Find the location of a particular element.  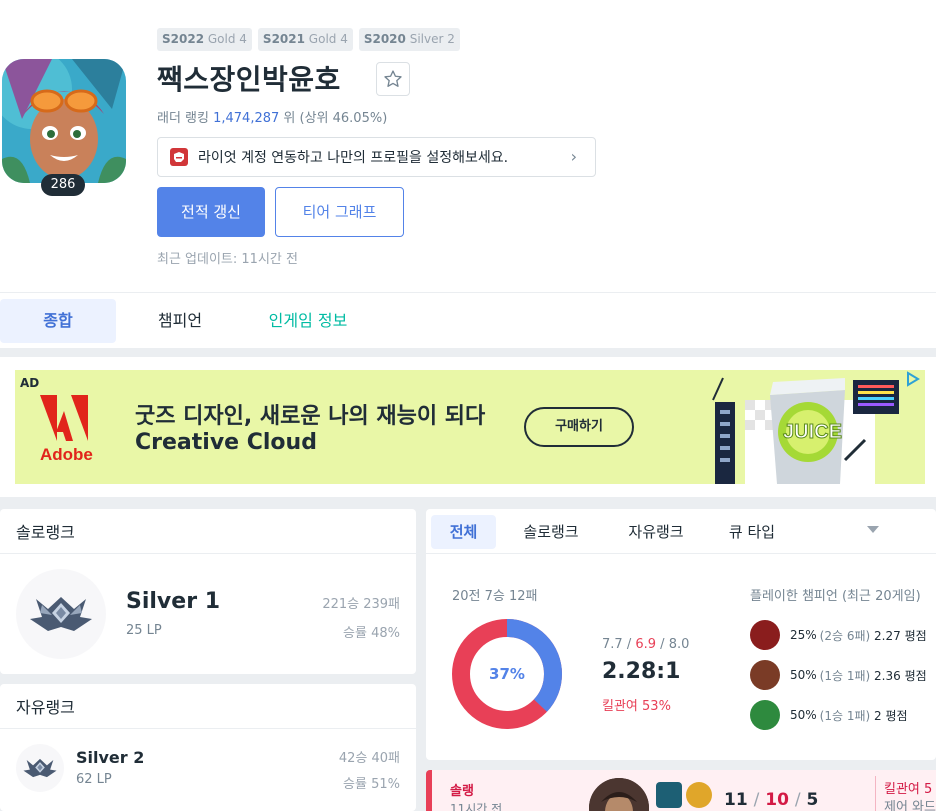

match-time-ago: 11시간 전 is located at coordinates (476, 806).